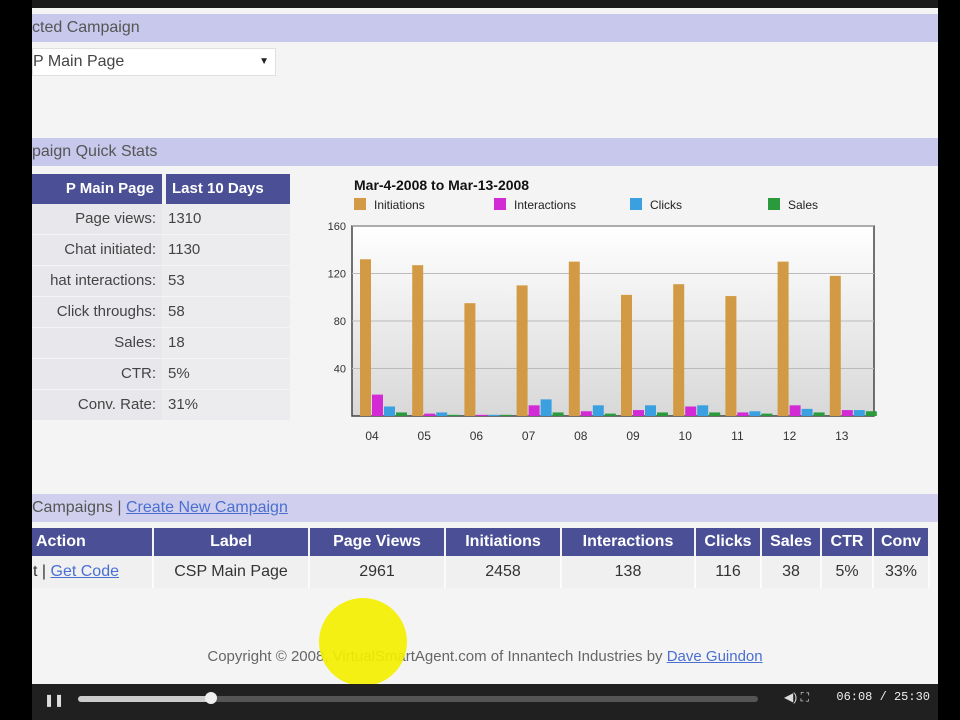 The image size is (960, 720). Describe the element at coordinates (77, 507) in the screenshot. I see `campaigns-label: Campaigns |` at that location.